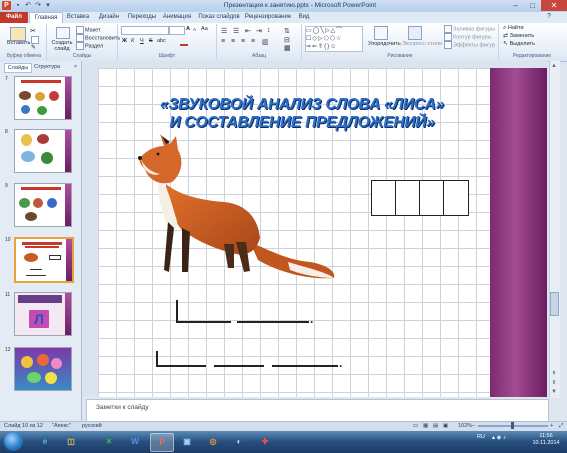  What do you see at coordinates (109, 441) in the screenshot?
I see `taskbar-excel-icon: ✕` at bounding box center [109, 441].